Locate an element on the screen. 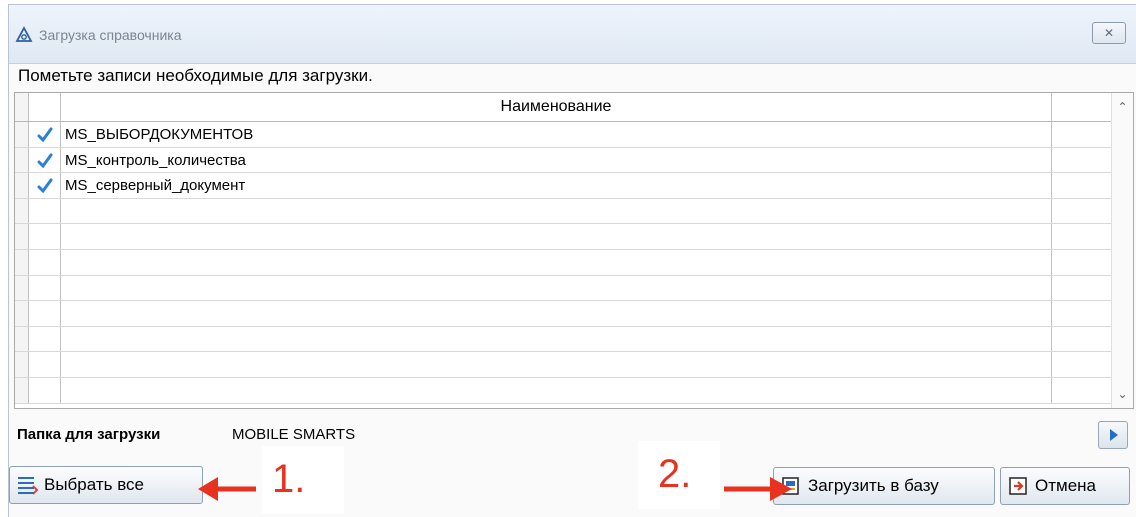  column-header-name: Наименование is located at coordinates (556, 107).